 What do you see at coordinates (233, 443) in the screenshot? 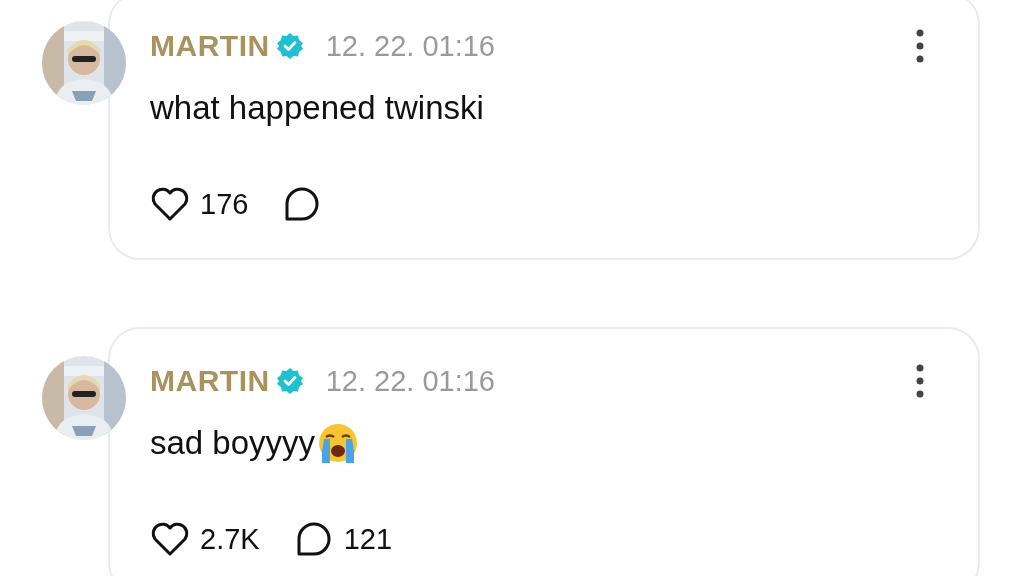
I see `post-text: sad boyyyy` at bounding box center [233, 443].